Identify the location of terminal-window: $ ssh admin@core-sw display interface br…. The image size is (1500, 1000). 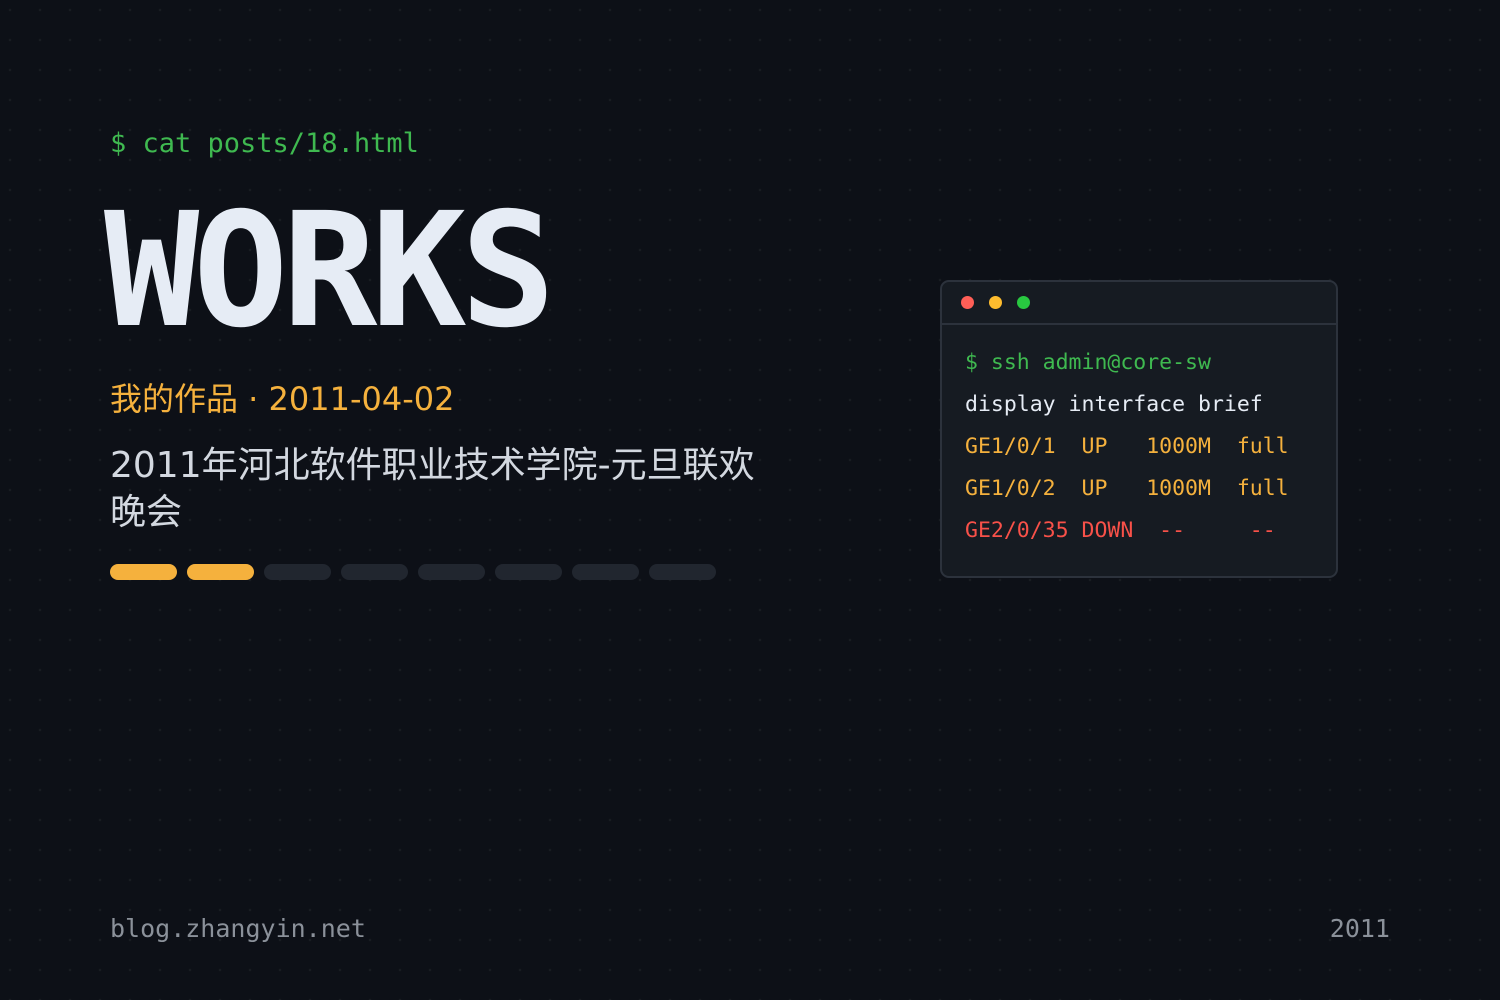
(1139, 429).